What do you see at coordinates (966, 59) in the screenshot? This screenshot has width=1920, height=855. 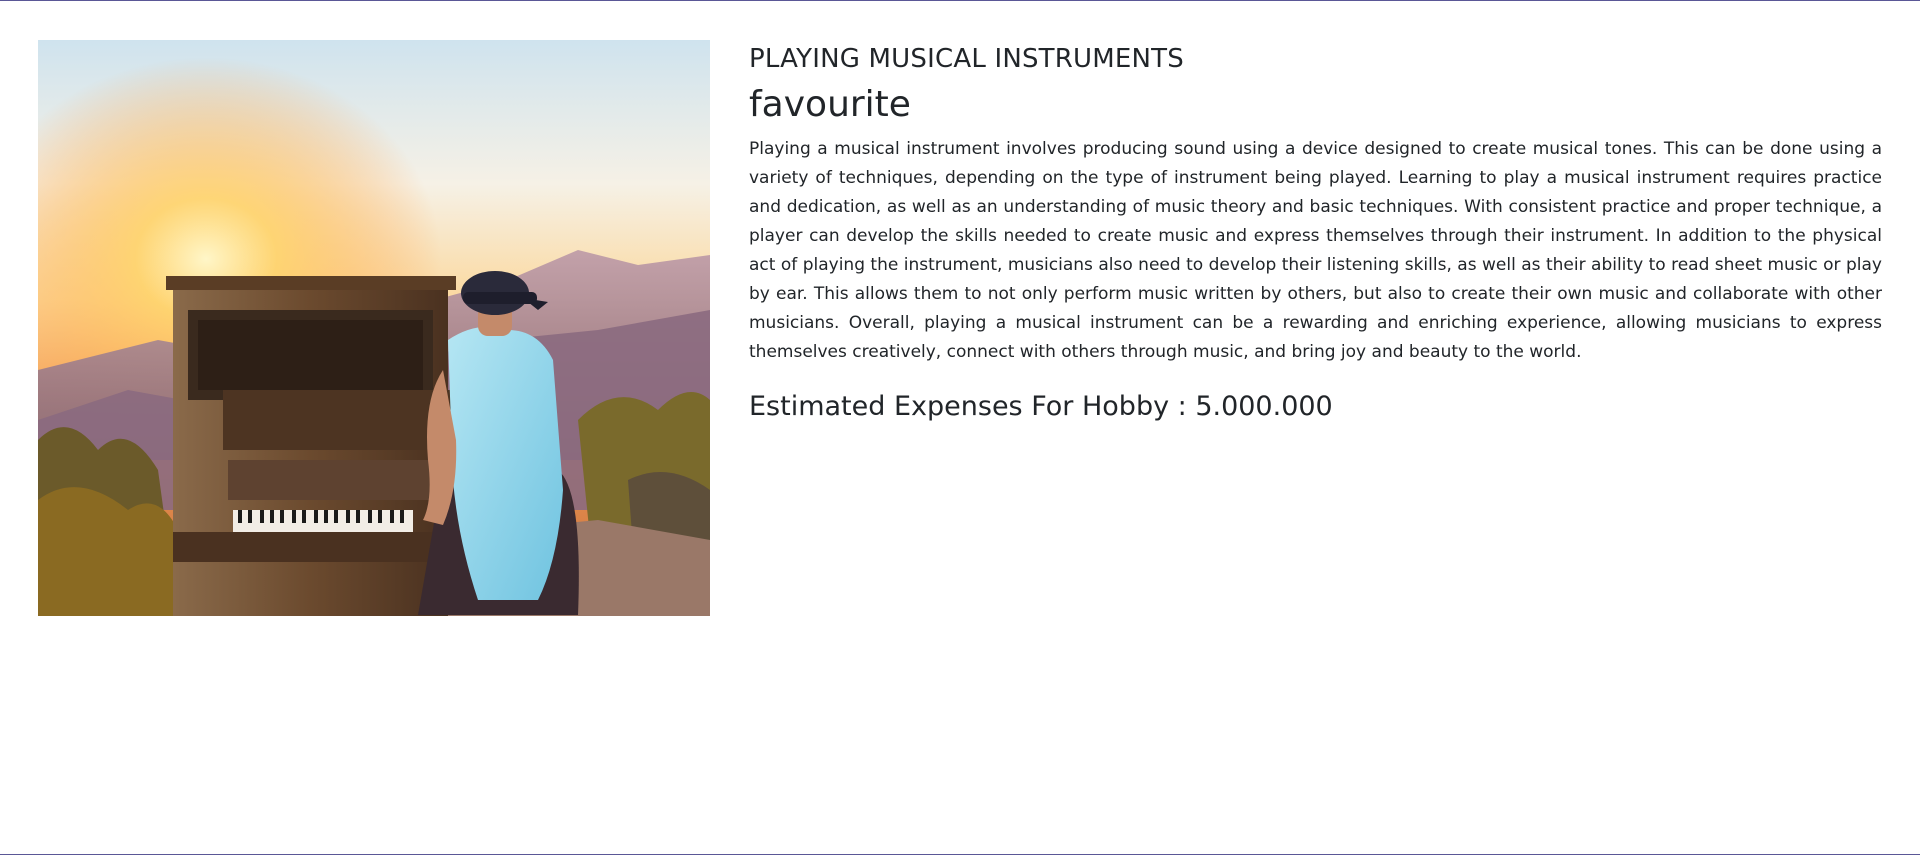 I see `hobby-title: PLAYING MUSICAL INSTRUMENTS` at bounding box center [966, 59].